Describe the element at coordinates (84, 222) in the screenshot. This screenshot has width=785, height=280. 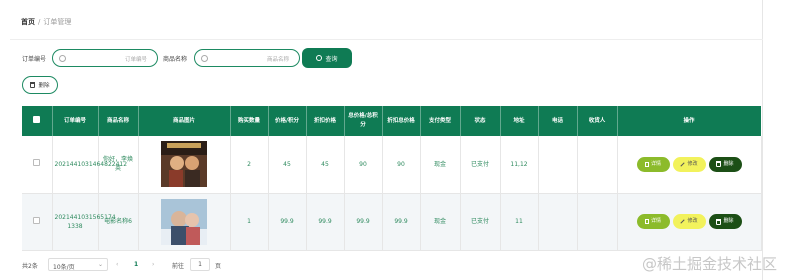
I see `order-no-cell: 2021441031565174 1338` at that location.